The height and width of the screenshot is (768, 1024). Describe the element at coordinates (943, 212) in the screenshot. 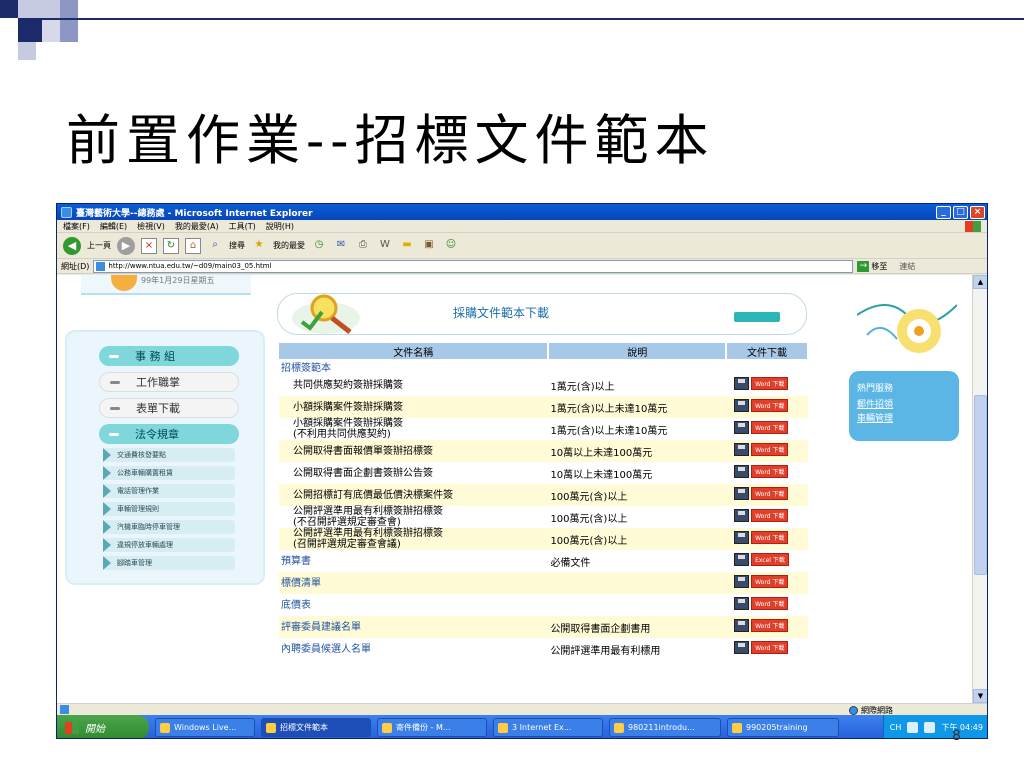

I see `minimize-button: _` at that location.